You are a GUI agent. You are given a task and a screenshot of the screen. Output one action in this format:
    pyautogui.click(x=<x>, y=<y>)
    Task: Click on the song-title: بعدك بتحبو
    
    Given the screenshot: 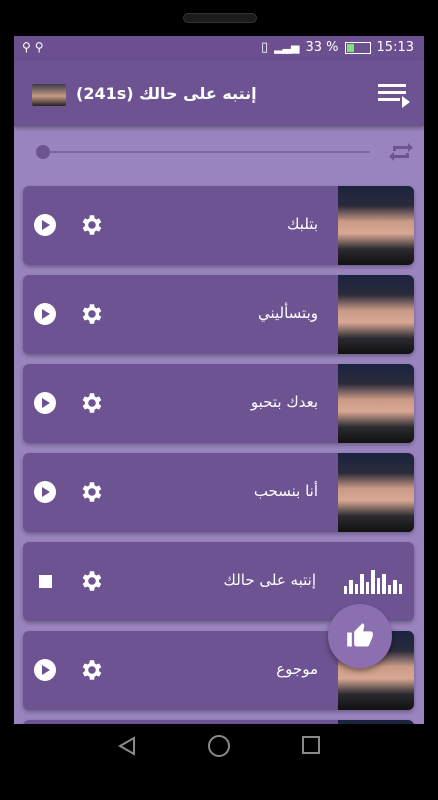 What is the action you would take?
    pyautogui.click(x=284, y=402)
    